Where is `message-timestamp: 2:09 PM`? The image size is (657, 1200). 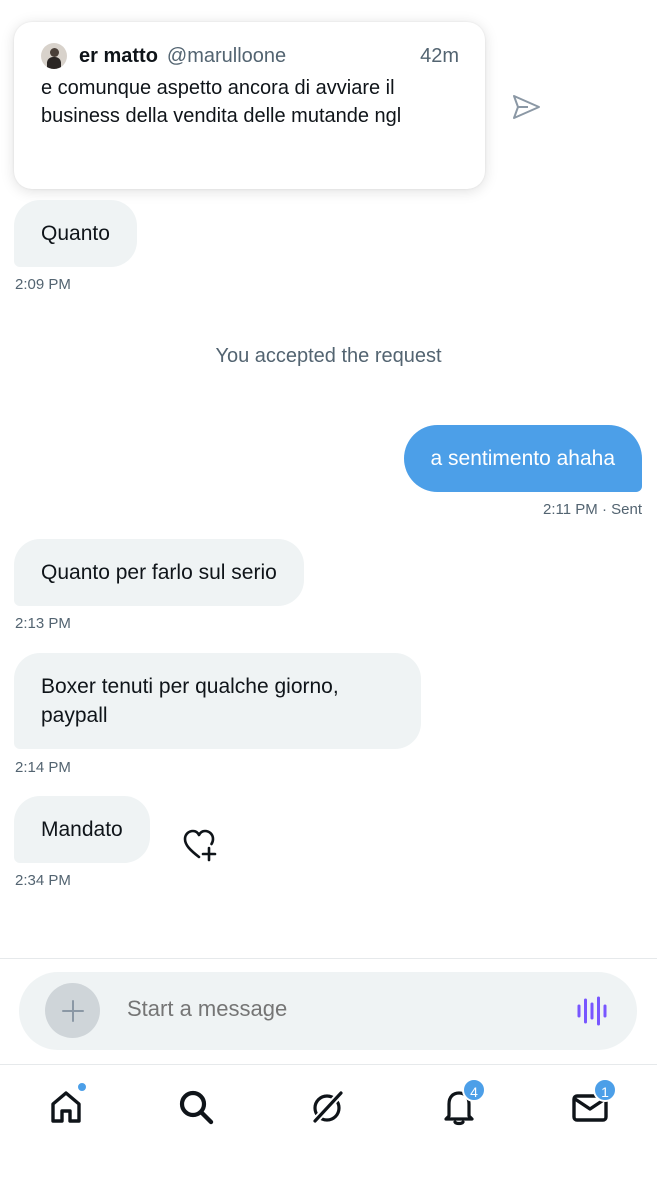
message-timestamp: 2:09 PM is located at coordinates (43, 284).